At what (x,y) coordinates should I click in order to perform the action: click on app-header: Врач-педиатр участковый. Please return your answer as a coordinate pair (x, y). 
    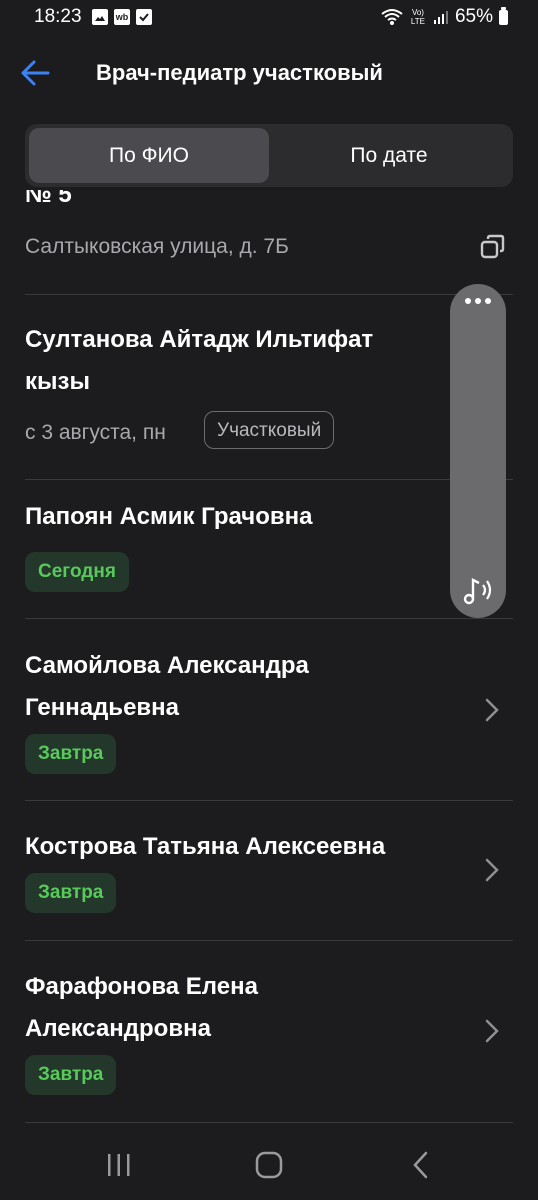
    Looking at the image, I should click on (269, 74).